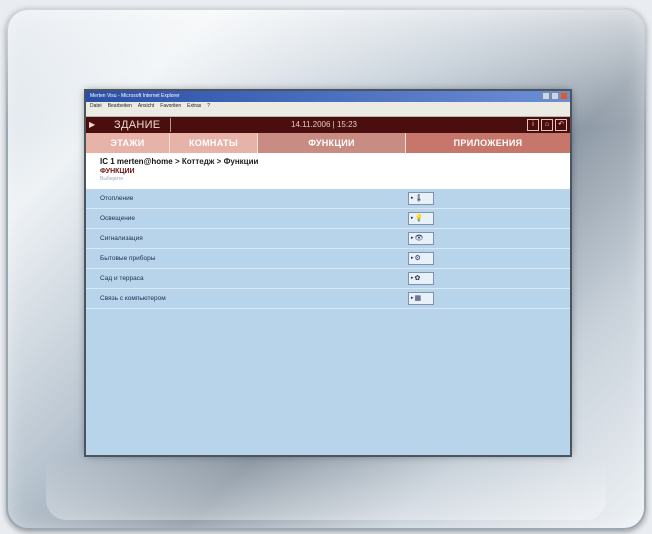 Image resolution: width=652 pixels, height=534 pixels. Describe the element at coordinates (332, 143) in the screenshot. I see `tab-functions: ФУНКЦИИ` at that location.